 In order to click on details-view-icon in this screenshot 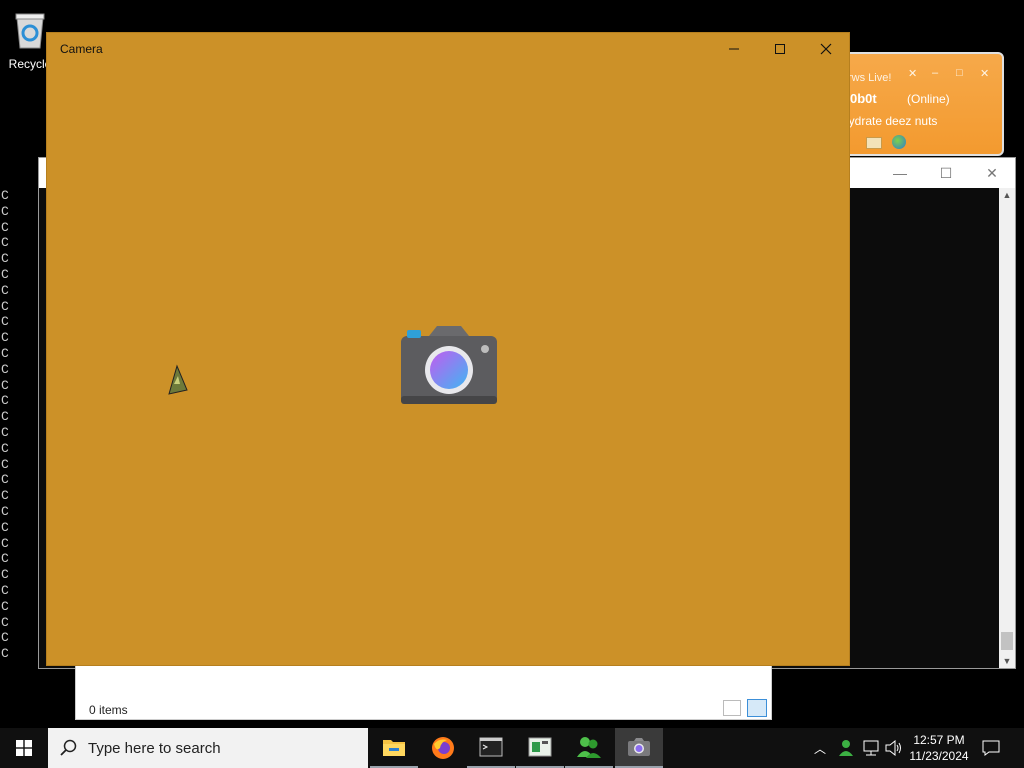, I will do `click(732, 708)`.